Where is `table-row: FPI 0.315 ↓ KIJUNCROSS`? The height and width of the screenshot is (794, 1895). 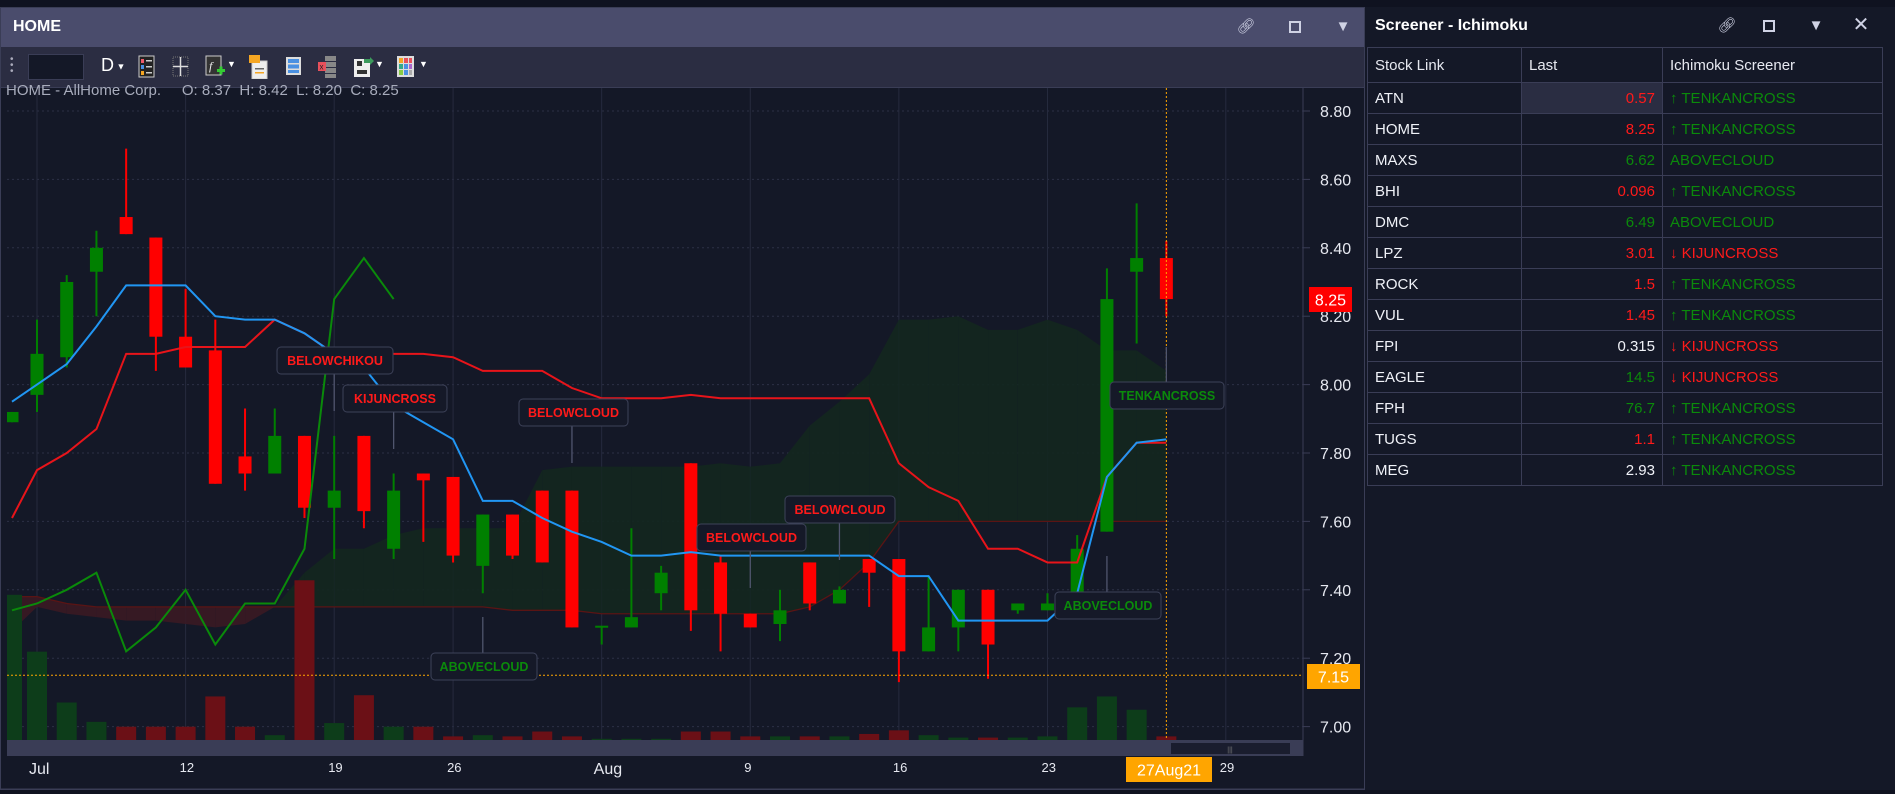
table-row: FPI 0.315 ↓ KIJUNCROSS is located at coordinates (1625, 346).